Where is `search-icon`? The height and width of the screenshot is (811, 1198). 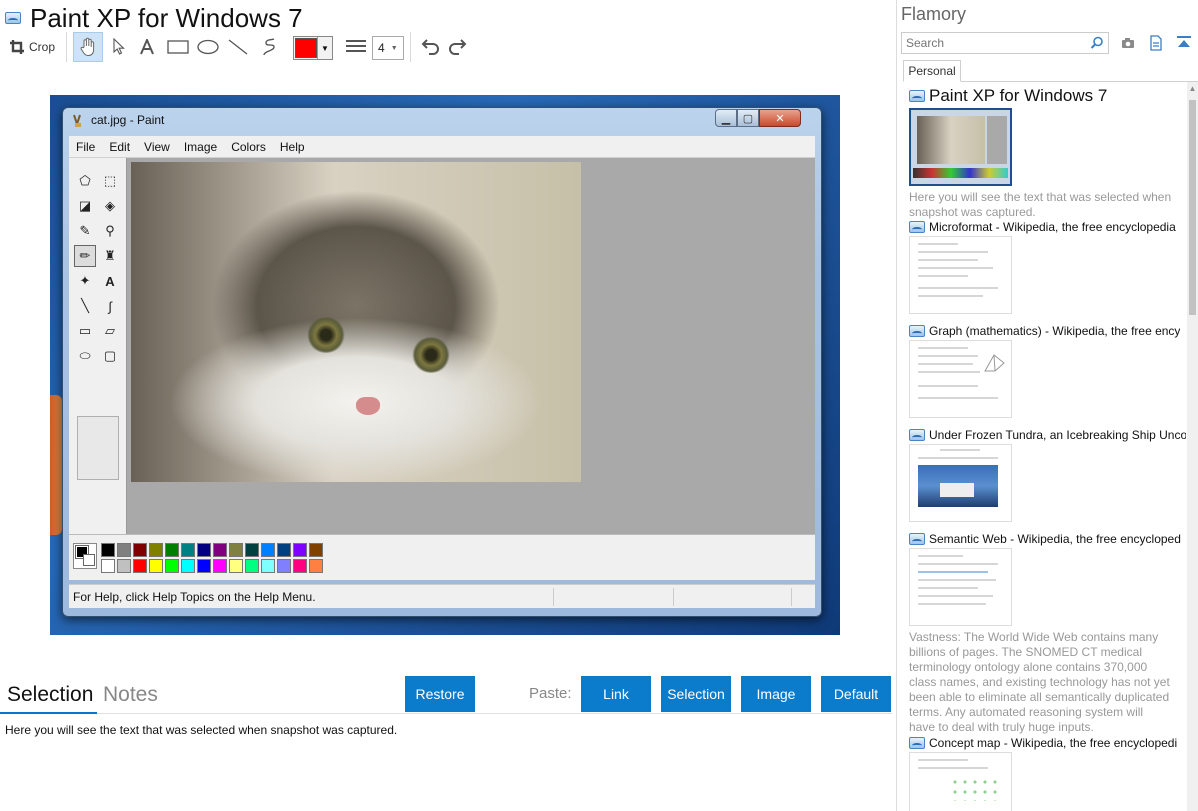
search-icon is located at coordinates (1097, 43).